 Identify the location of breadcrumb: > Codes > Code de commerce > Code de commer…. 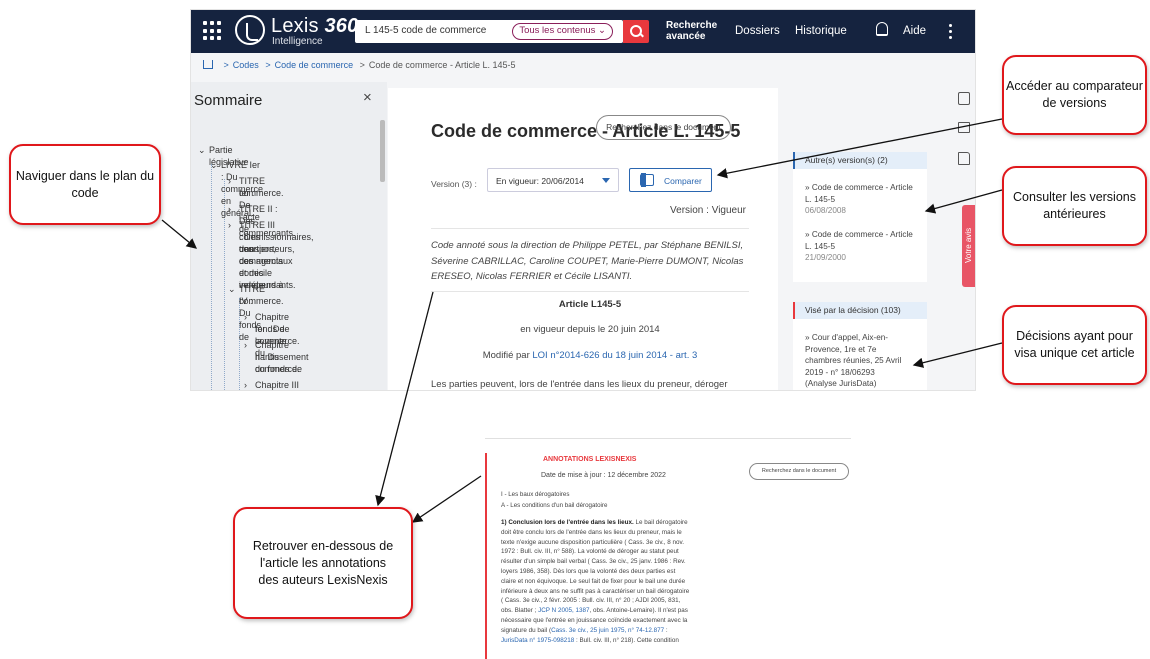
(359, 64).